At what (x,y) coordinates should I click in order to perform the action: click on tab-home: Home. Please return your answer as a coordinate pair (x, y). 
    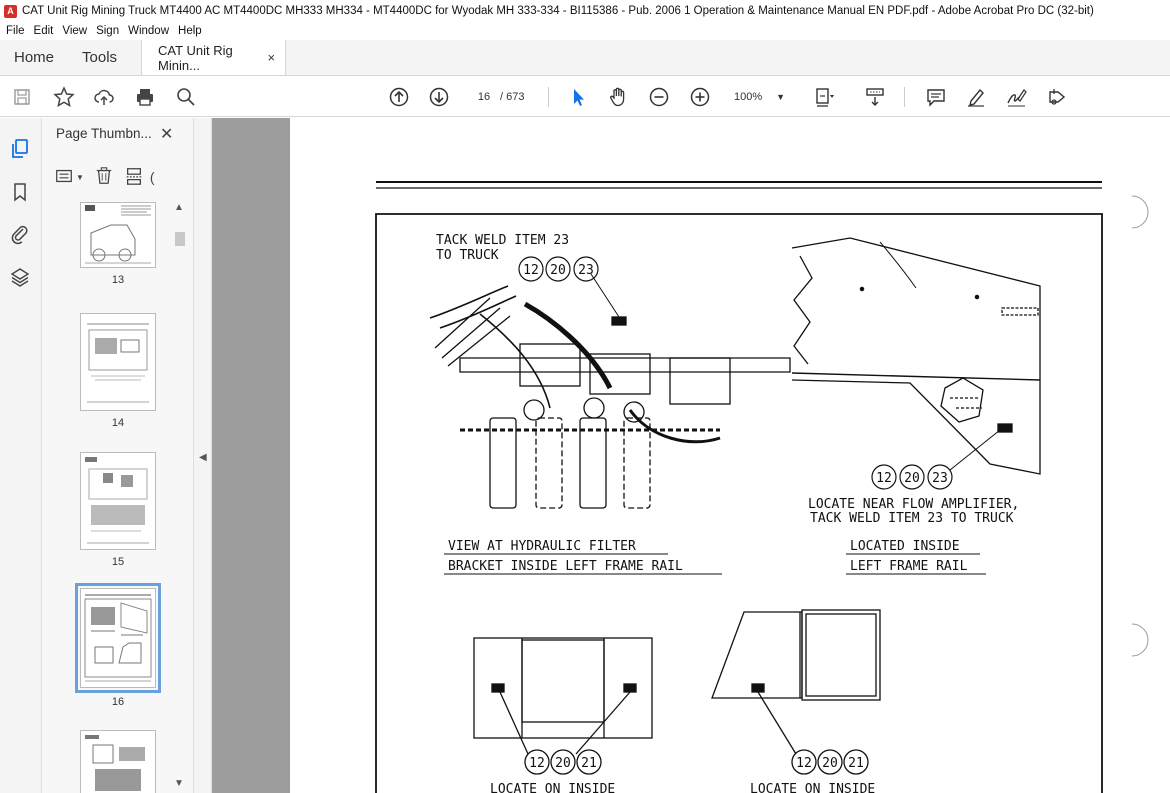
    Looking at the image, I should click on (34, 57).